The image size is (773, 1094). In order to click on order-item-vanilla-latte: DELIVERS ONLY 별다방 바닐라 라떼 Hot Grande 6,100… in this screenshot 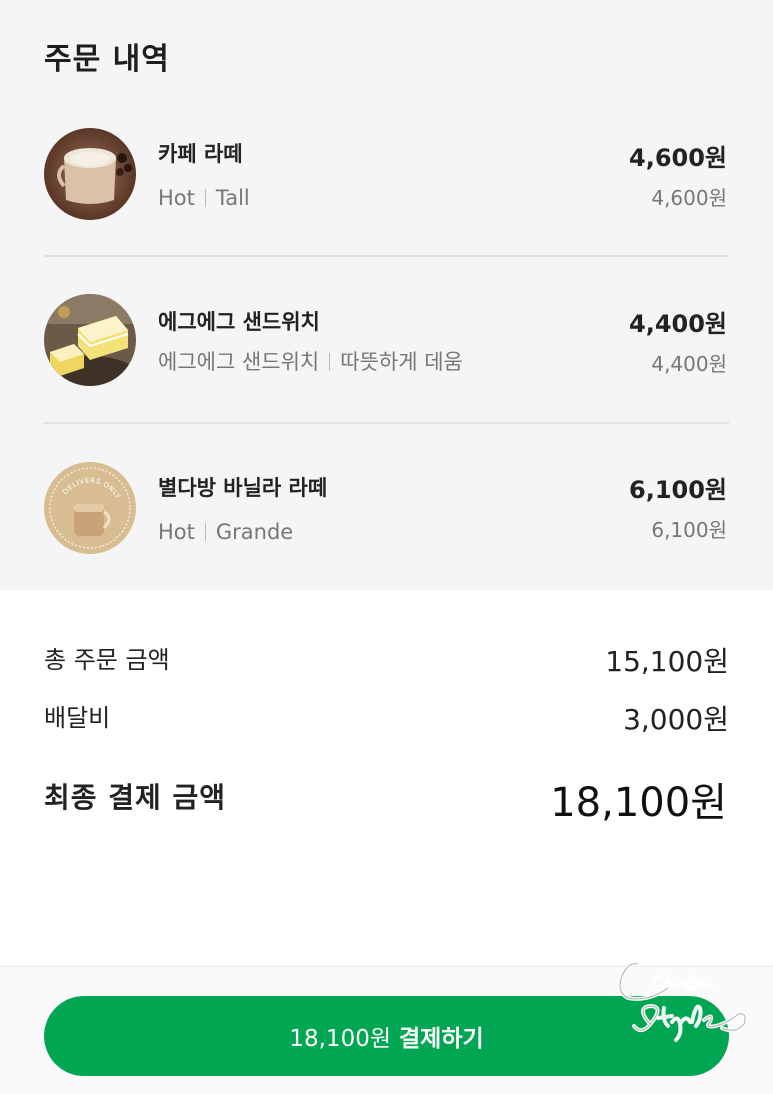, I will do `click(386, 516)`.